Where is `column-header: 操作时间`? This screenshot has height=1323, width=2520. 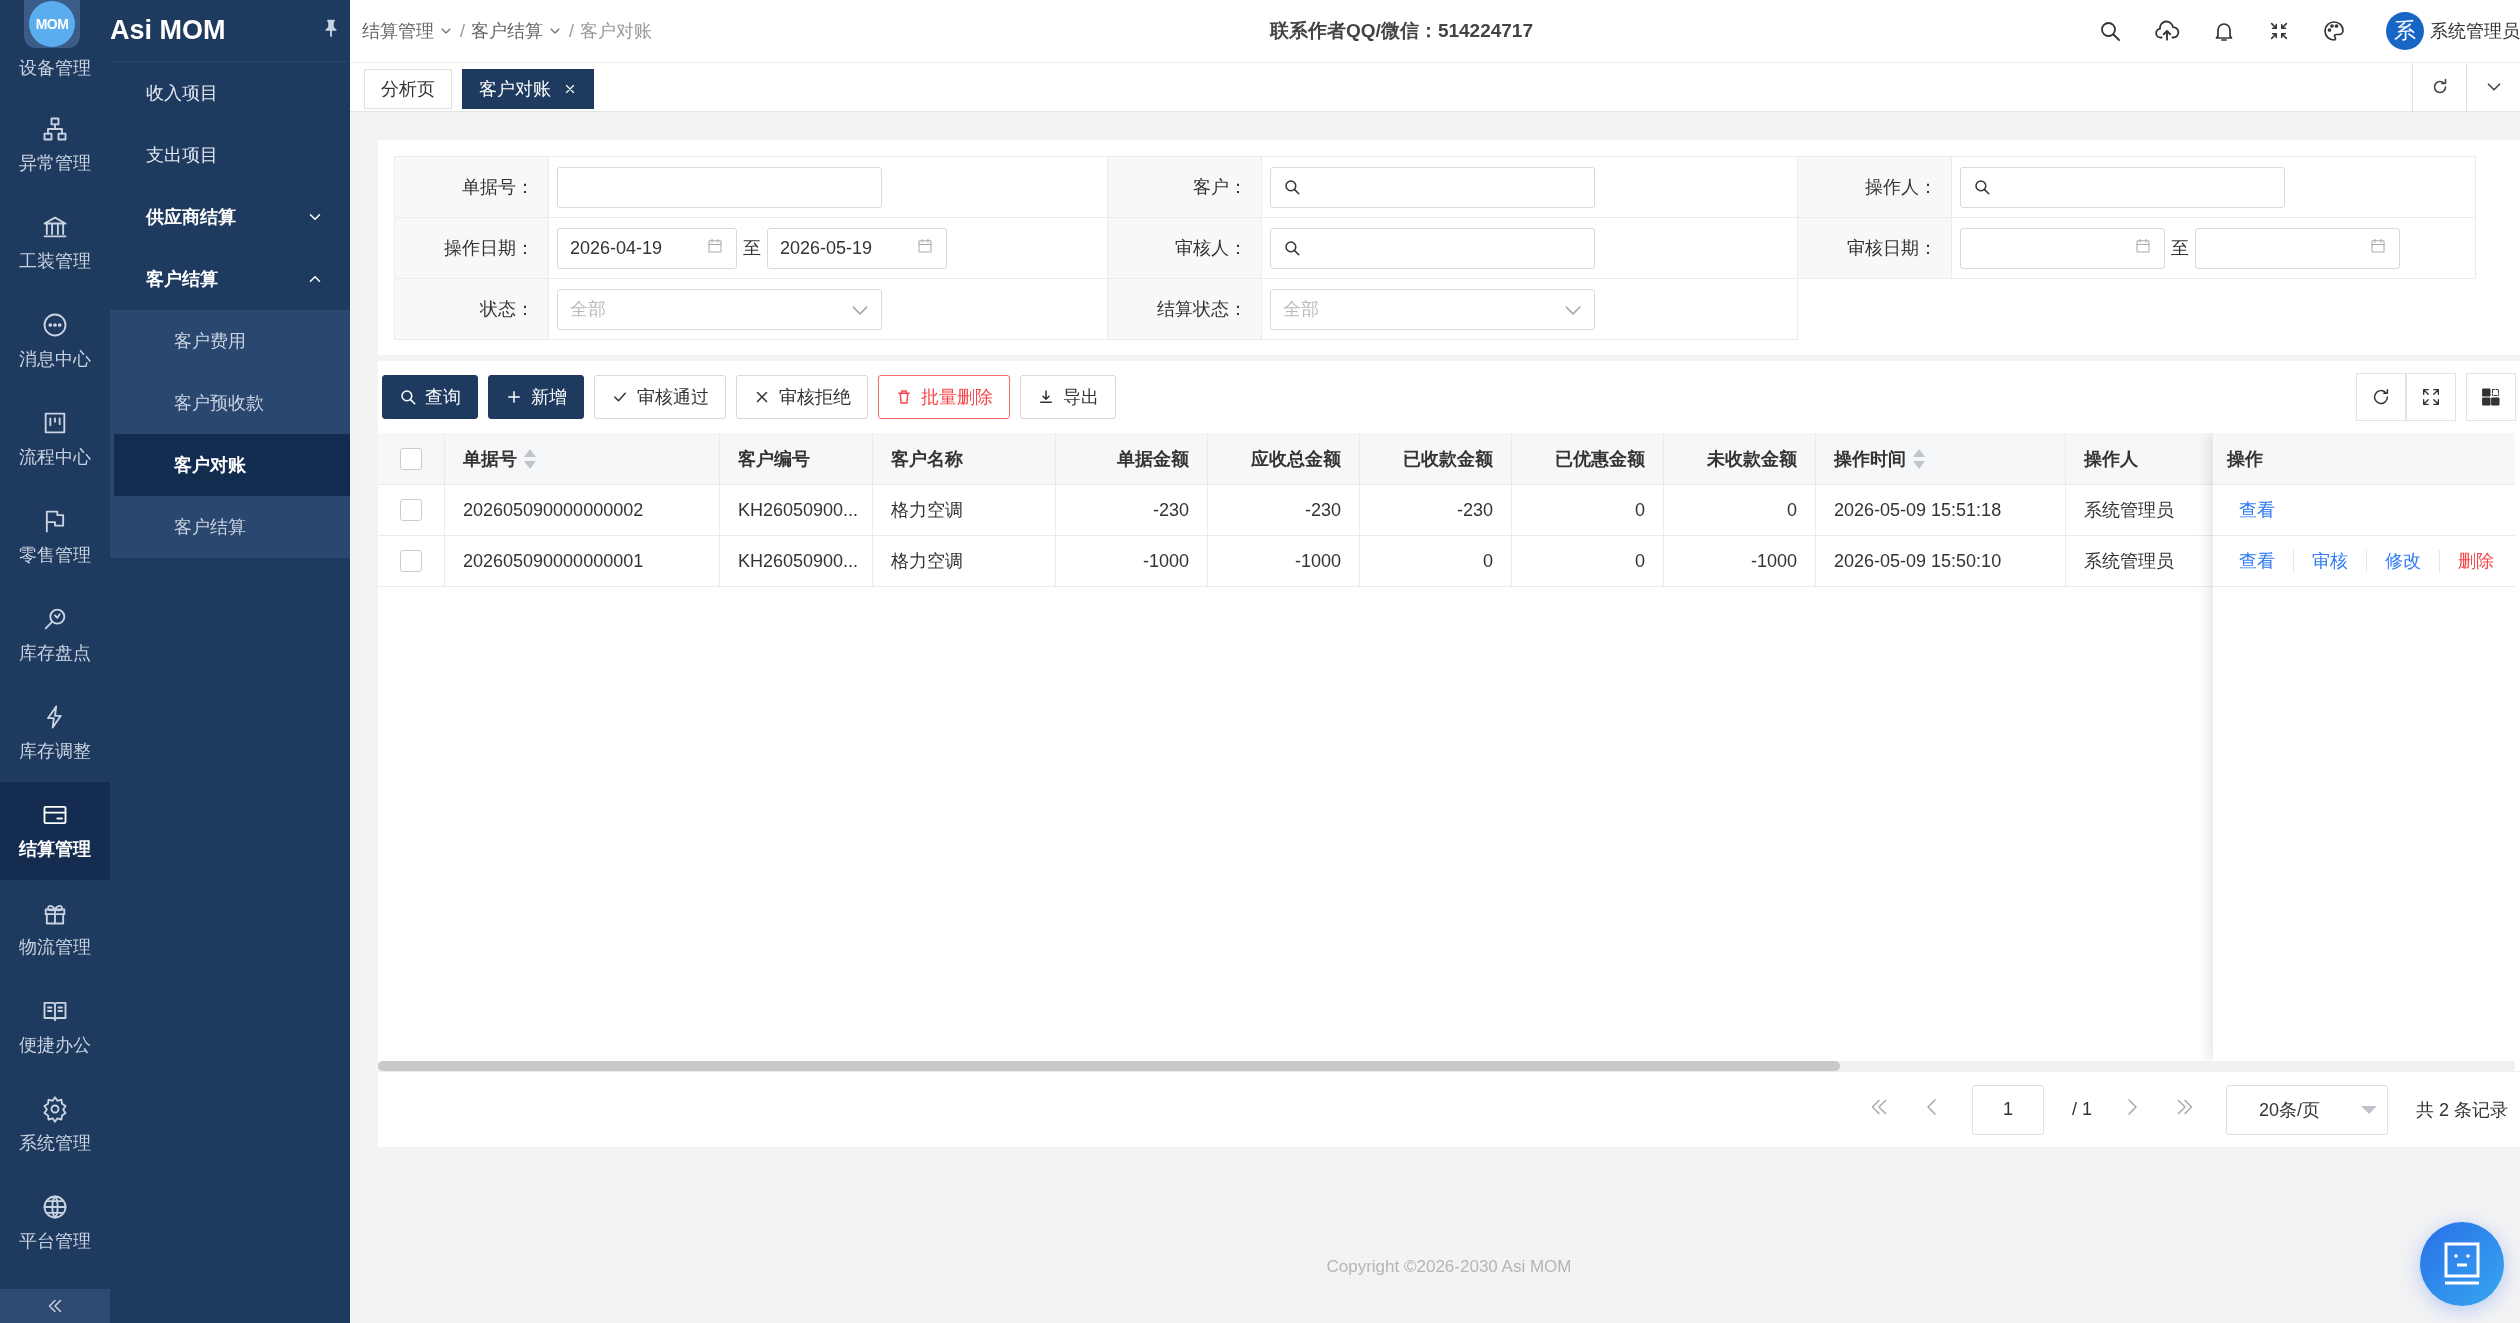 column-header: 操作时间 is located at coordinates (1870, 459).